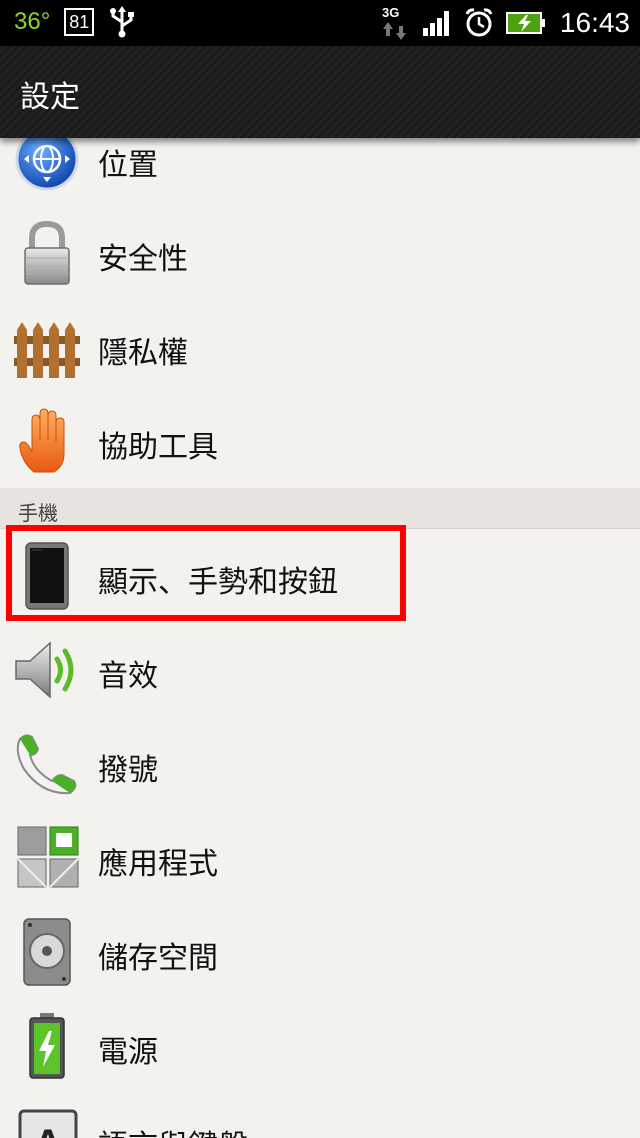 The width and height of the screenshot is (640, 1138). What do you see at coordinates (320, 764) in the screenshot?
I see `settings-item-call: 撥號` at bounding box center [320, 764].